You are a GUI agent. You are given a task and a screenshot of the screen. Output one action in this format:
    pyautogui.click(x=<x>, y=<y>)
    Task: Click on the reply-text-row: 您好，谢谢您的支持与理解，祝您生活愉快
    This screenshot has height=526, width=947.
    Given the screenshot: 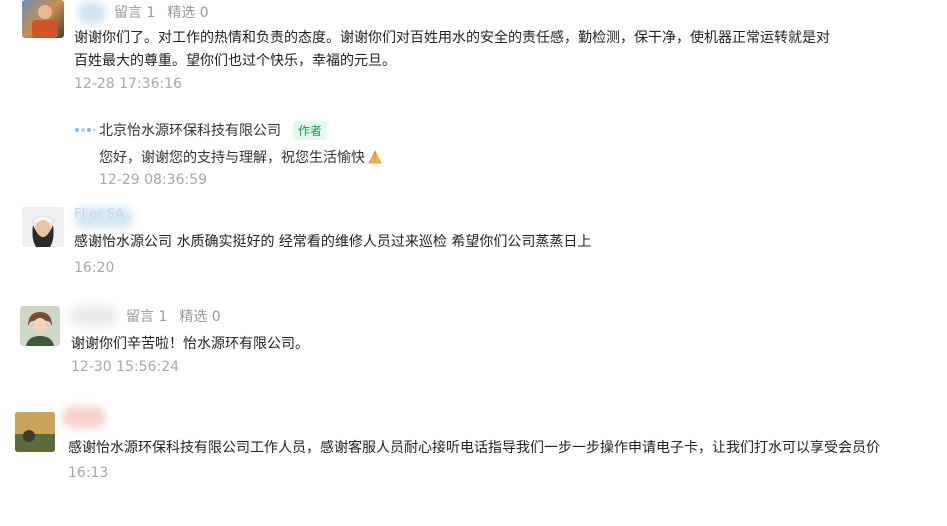 What is the action you would take?
    pyautogui.click(x=241, y=157)
    